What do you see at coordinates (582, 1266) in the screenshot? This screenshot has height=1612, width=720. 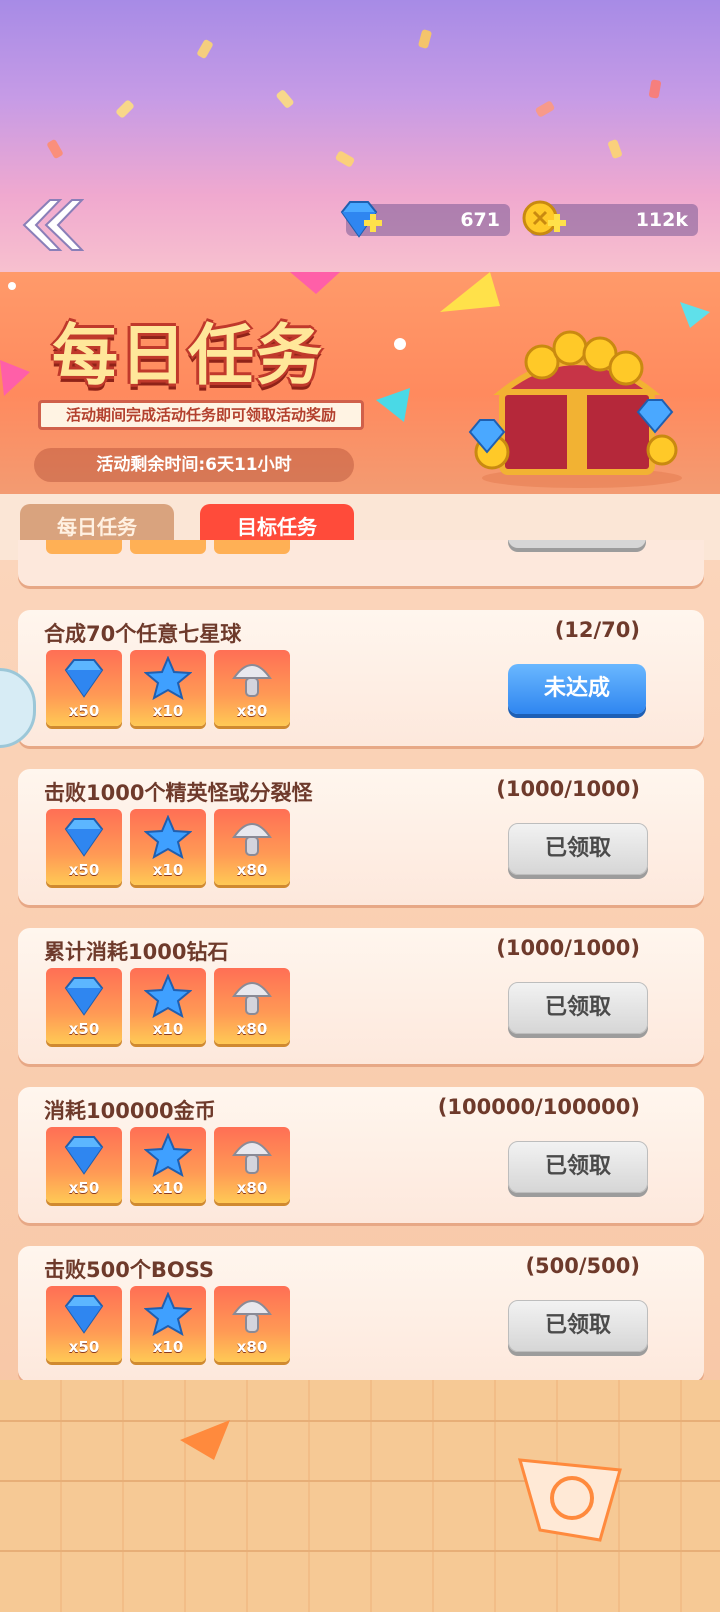 I see `task-progress: (500/500)` at bounding box center [582, 1266].